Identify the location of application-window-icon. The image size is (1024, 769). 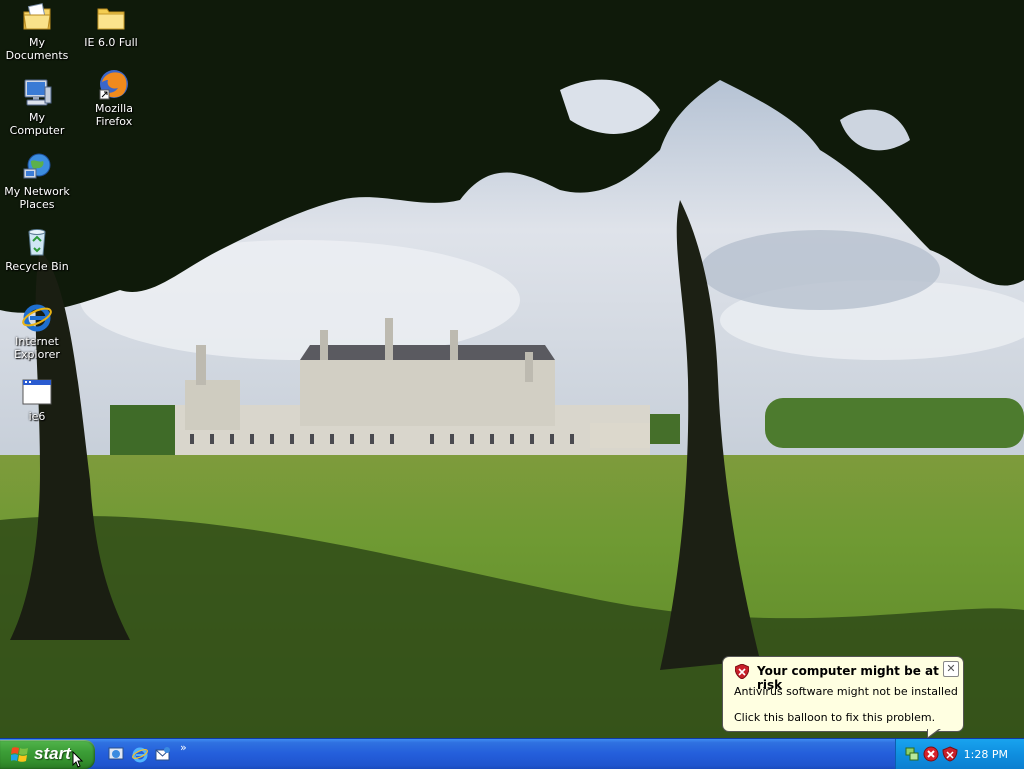
(37, 392).